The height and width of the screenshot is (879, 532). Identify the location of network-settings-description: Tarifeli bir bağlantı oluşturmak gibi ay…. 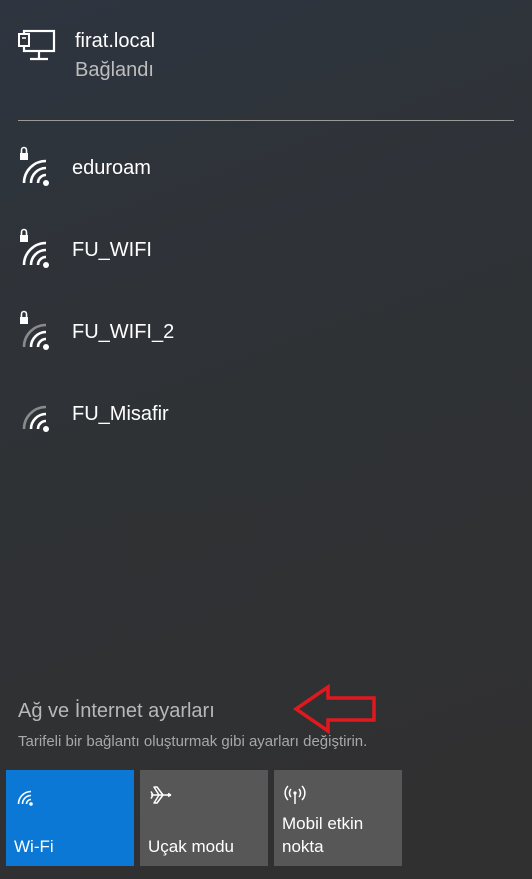
(193, 741).